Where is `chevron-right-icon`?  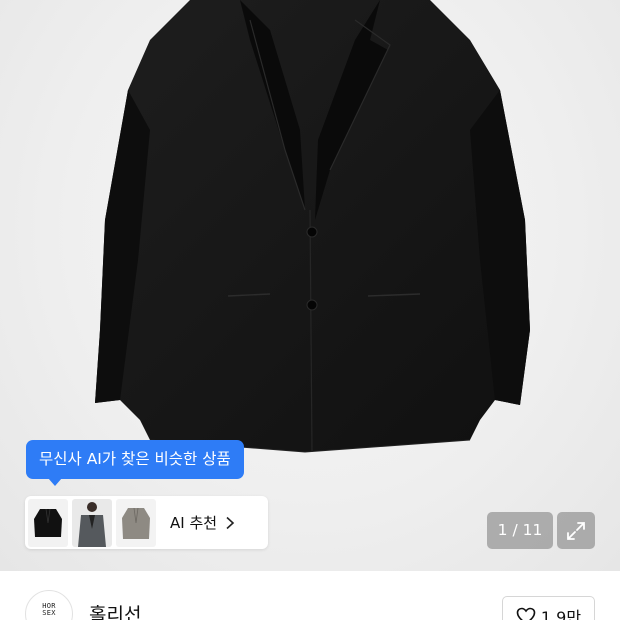
chevron-right-icon is located at coordinates (230, 522).